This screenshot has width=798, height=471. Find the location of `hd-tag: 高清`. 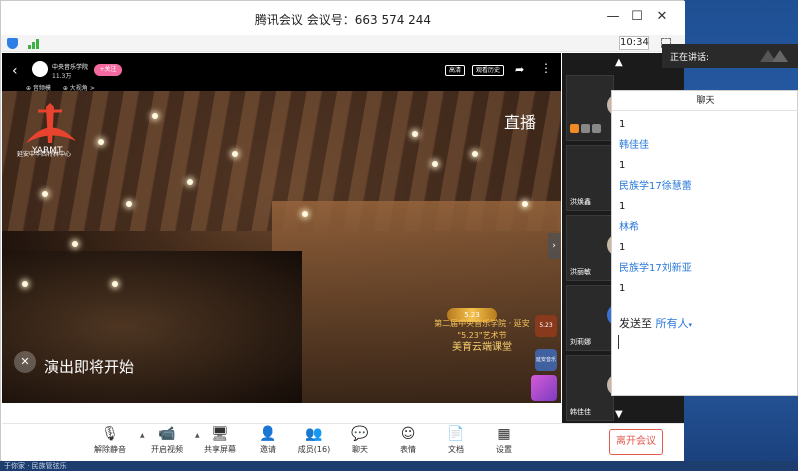

hd-tag: 高清 is located at coordinates (455, 70).